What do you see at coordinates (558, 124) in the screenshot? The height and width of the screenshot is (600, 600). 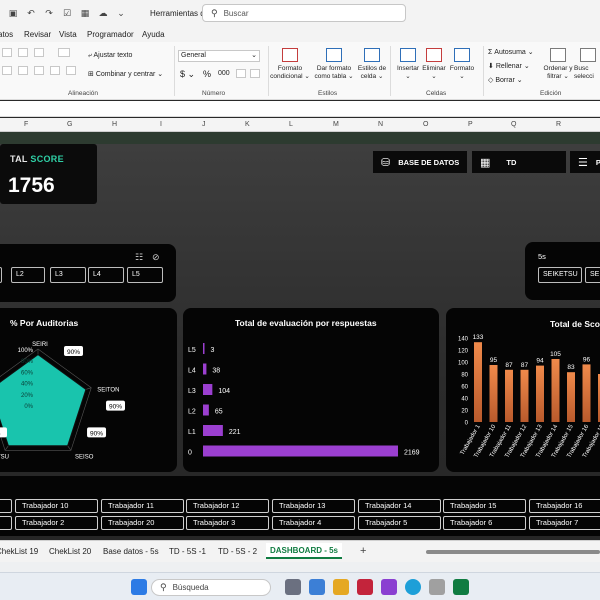 I see `column-header: R` at bounding box center [558, 124].